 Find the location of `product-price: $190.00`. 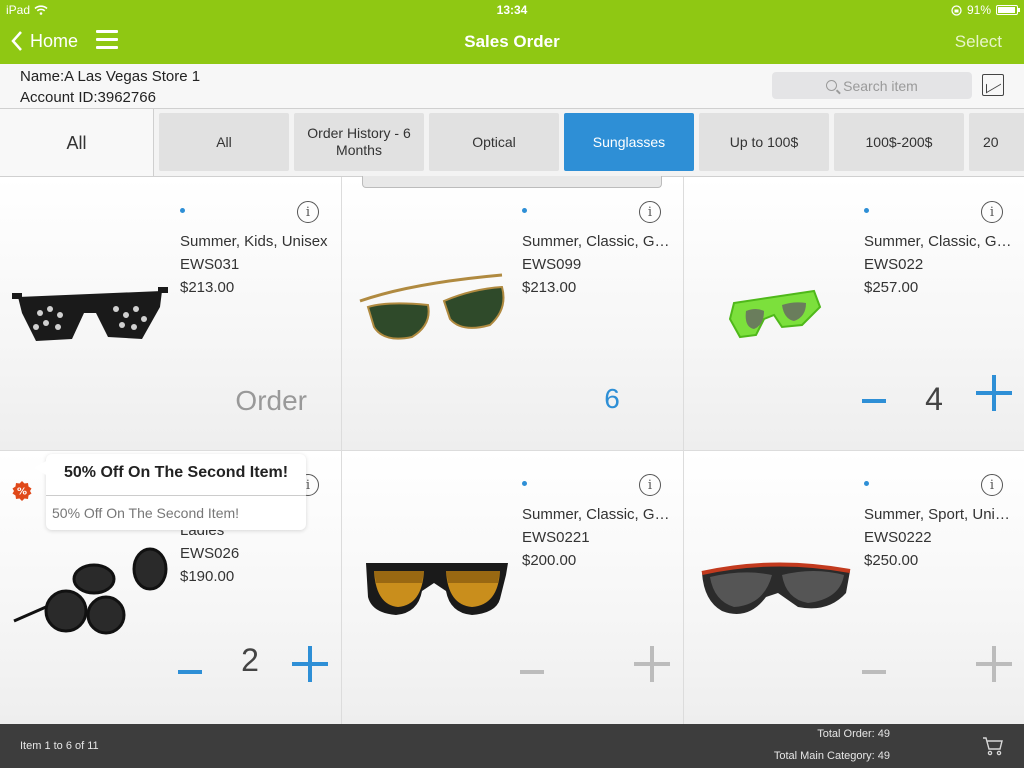

product-price: $190.00 is located at coordinates (207, 576).